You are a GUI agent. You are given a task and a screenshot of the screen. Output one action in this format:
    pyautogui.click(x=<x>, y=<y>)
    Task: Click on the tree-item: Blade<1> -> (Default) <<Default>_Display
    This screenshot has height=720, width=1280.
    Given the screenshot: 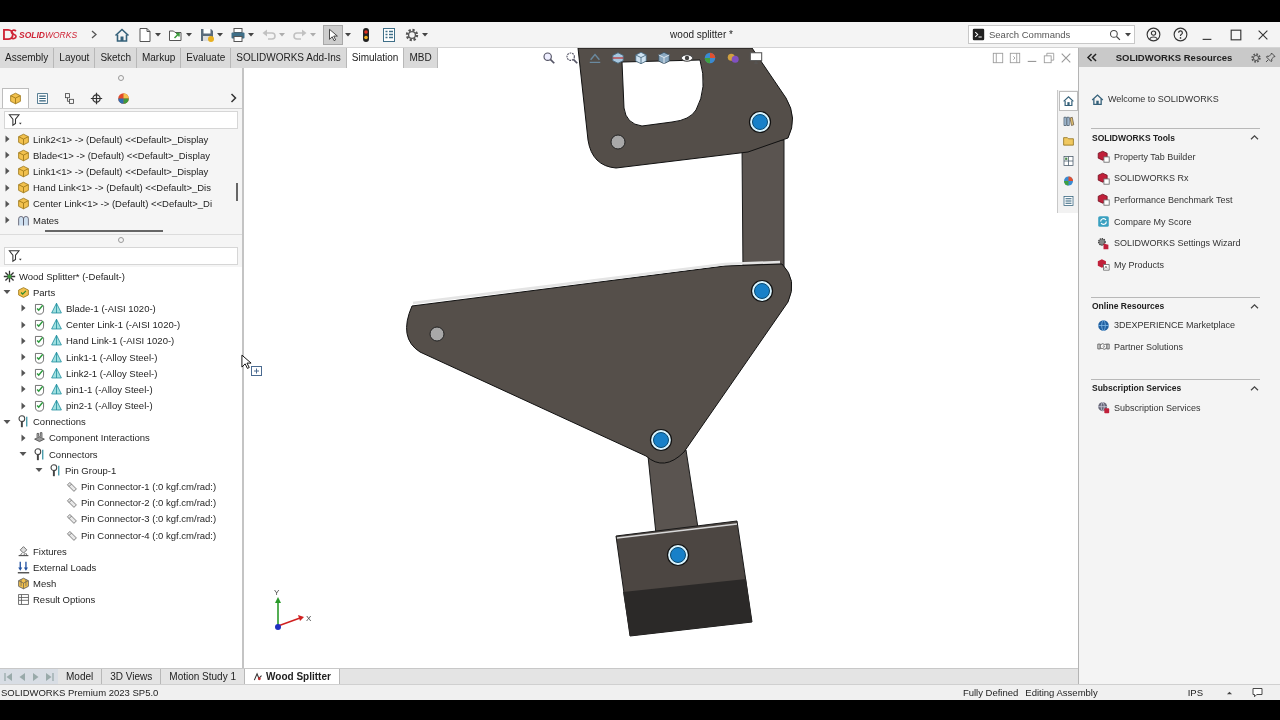 What is the action you would take?
    pyautogui.click(x=121, y=155)
    